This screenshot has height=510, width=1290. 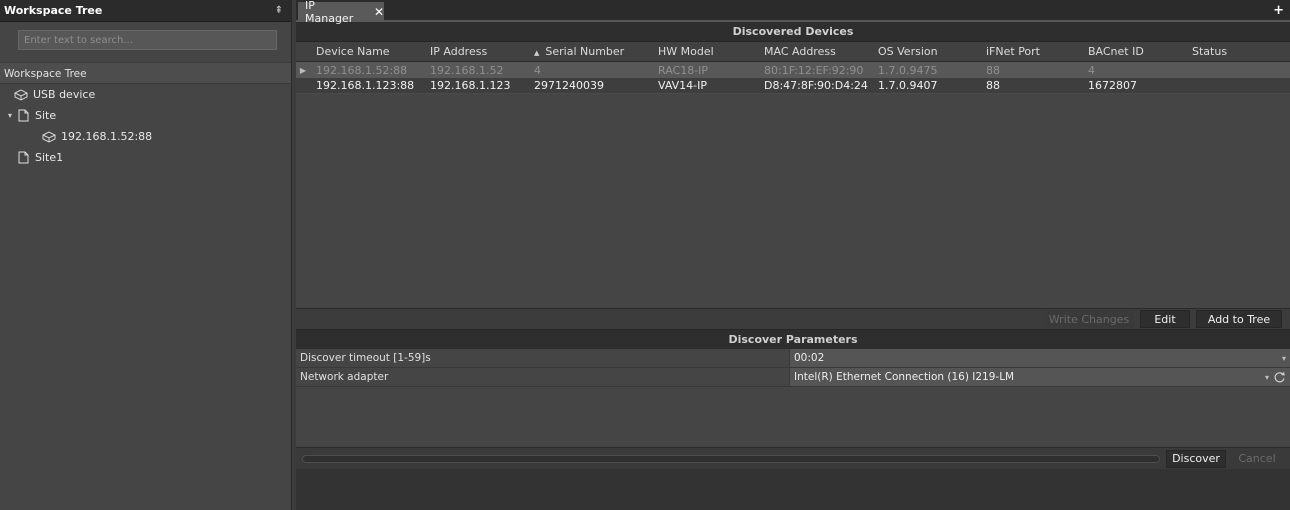 What do you see at coordinates (585, 51) in the screenshot?
I see `column-header-label: Serial Number` at bounding box center [585, 51].